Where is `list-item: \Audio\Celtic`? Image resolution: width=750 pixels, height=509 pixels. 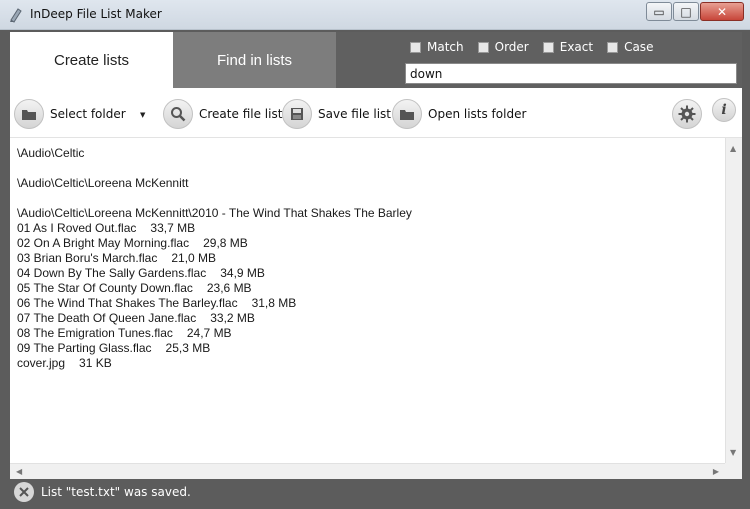
list-item: \Audio\Celtic is located at coordinates (371, 153).